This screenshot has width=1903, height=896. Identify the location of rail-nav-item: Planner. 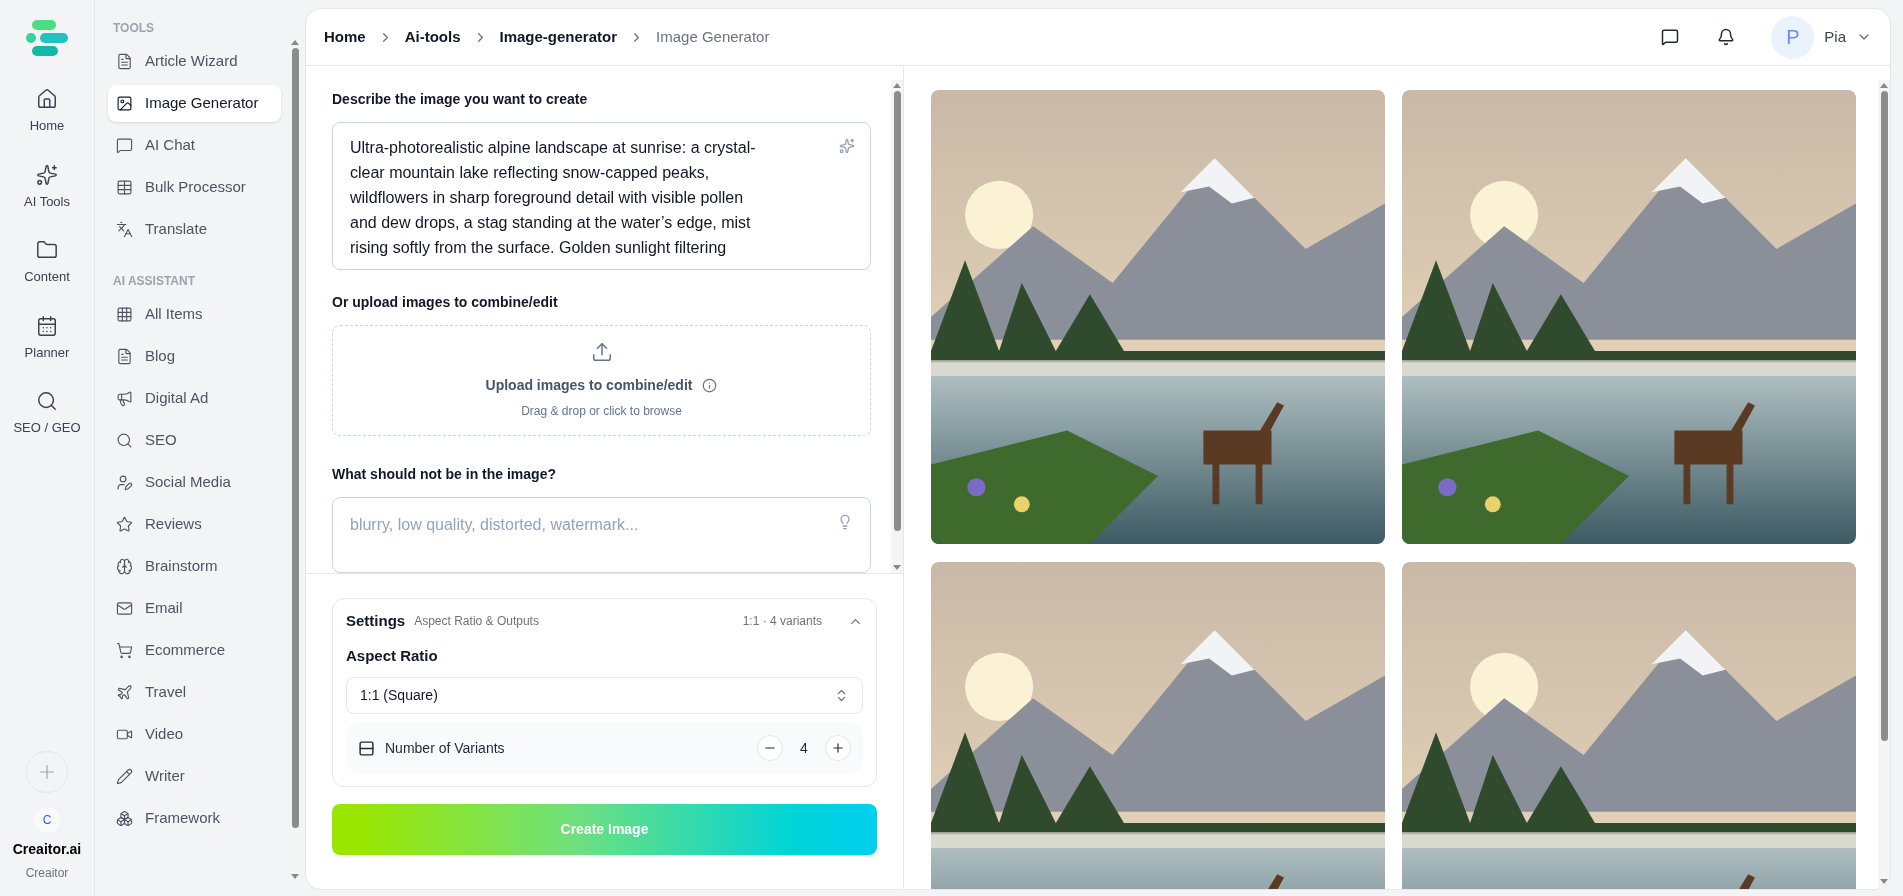
(47, 338).